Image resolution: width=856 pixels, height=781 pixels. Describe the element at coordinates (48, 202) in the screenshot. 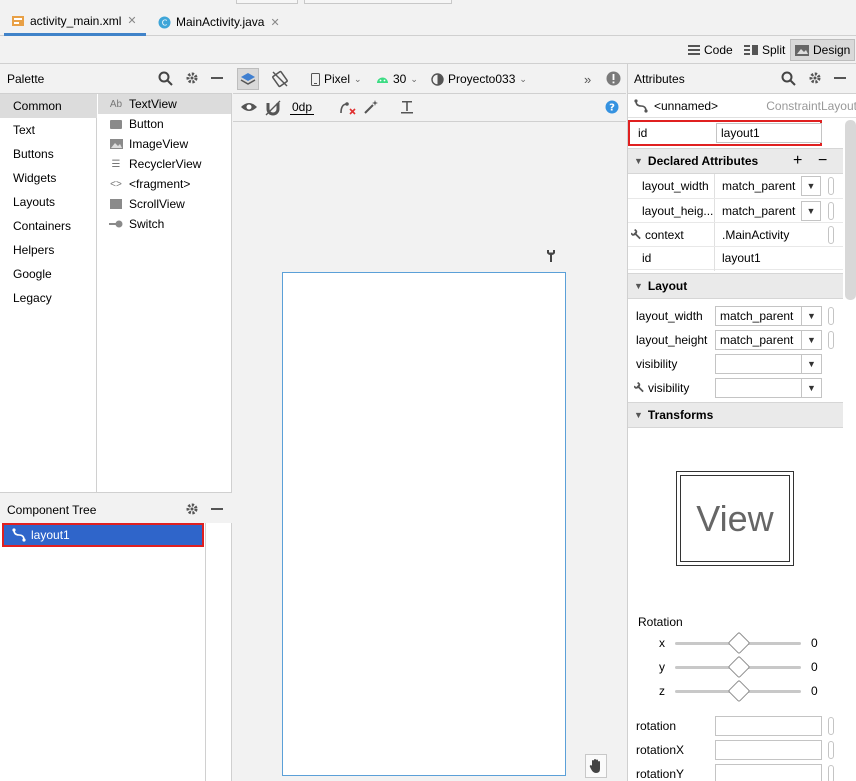

I see `palette-category: Layouts` at that location.